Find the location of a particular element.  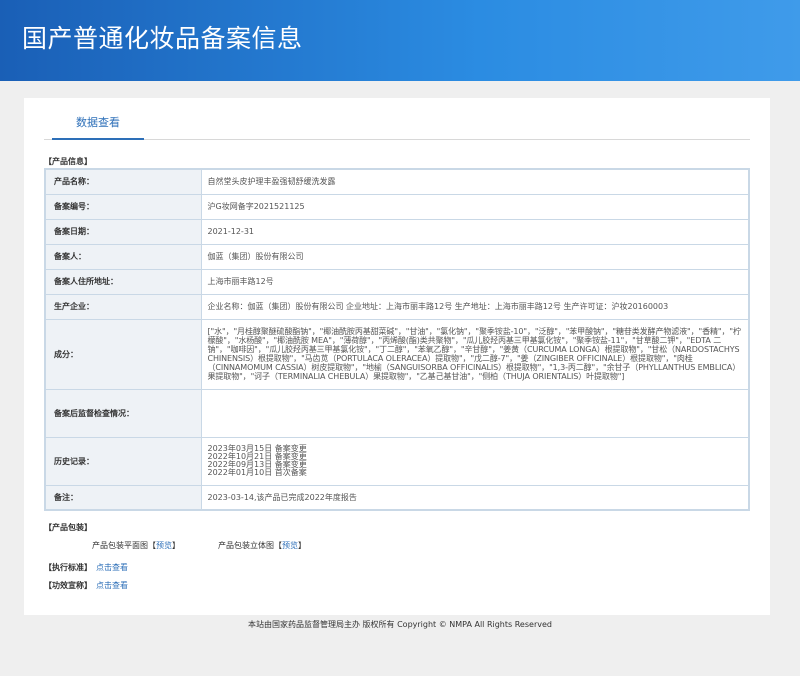

header-banner: 国产普通化妆品备案信息 is located at coordinates (400, 40).